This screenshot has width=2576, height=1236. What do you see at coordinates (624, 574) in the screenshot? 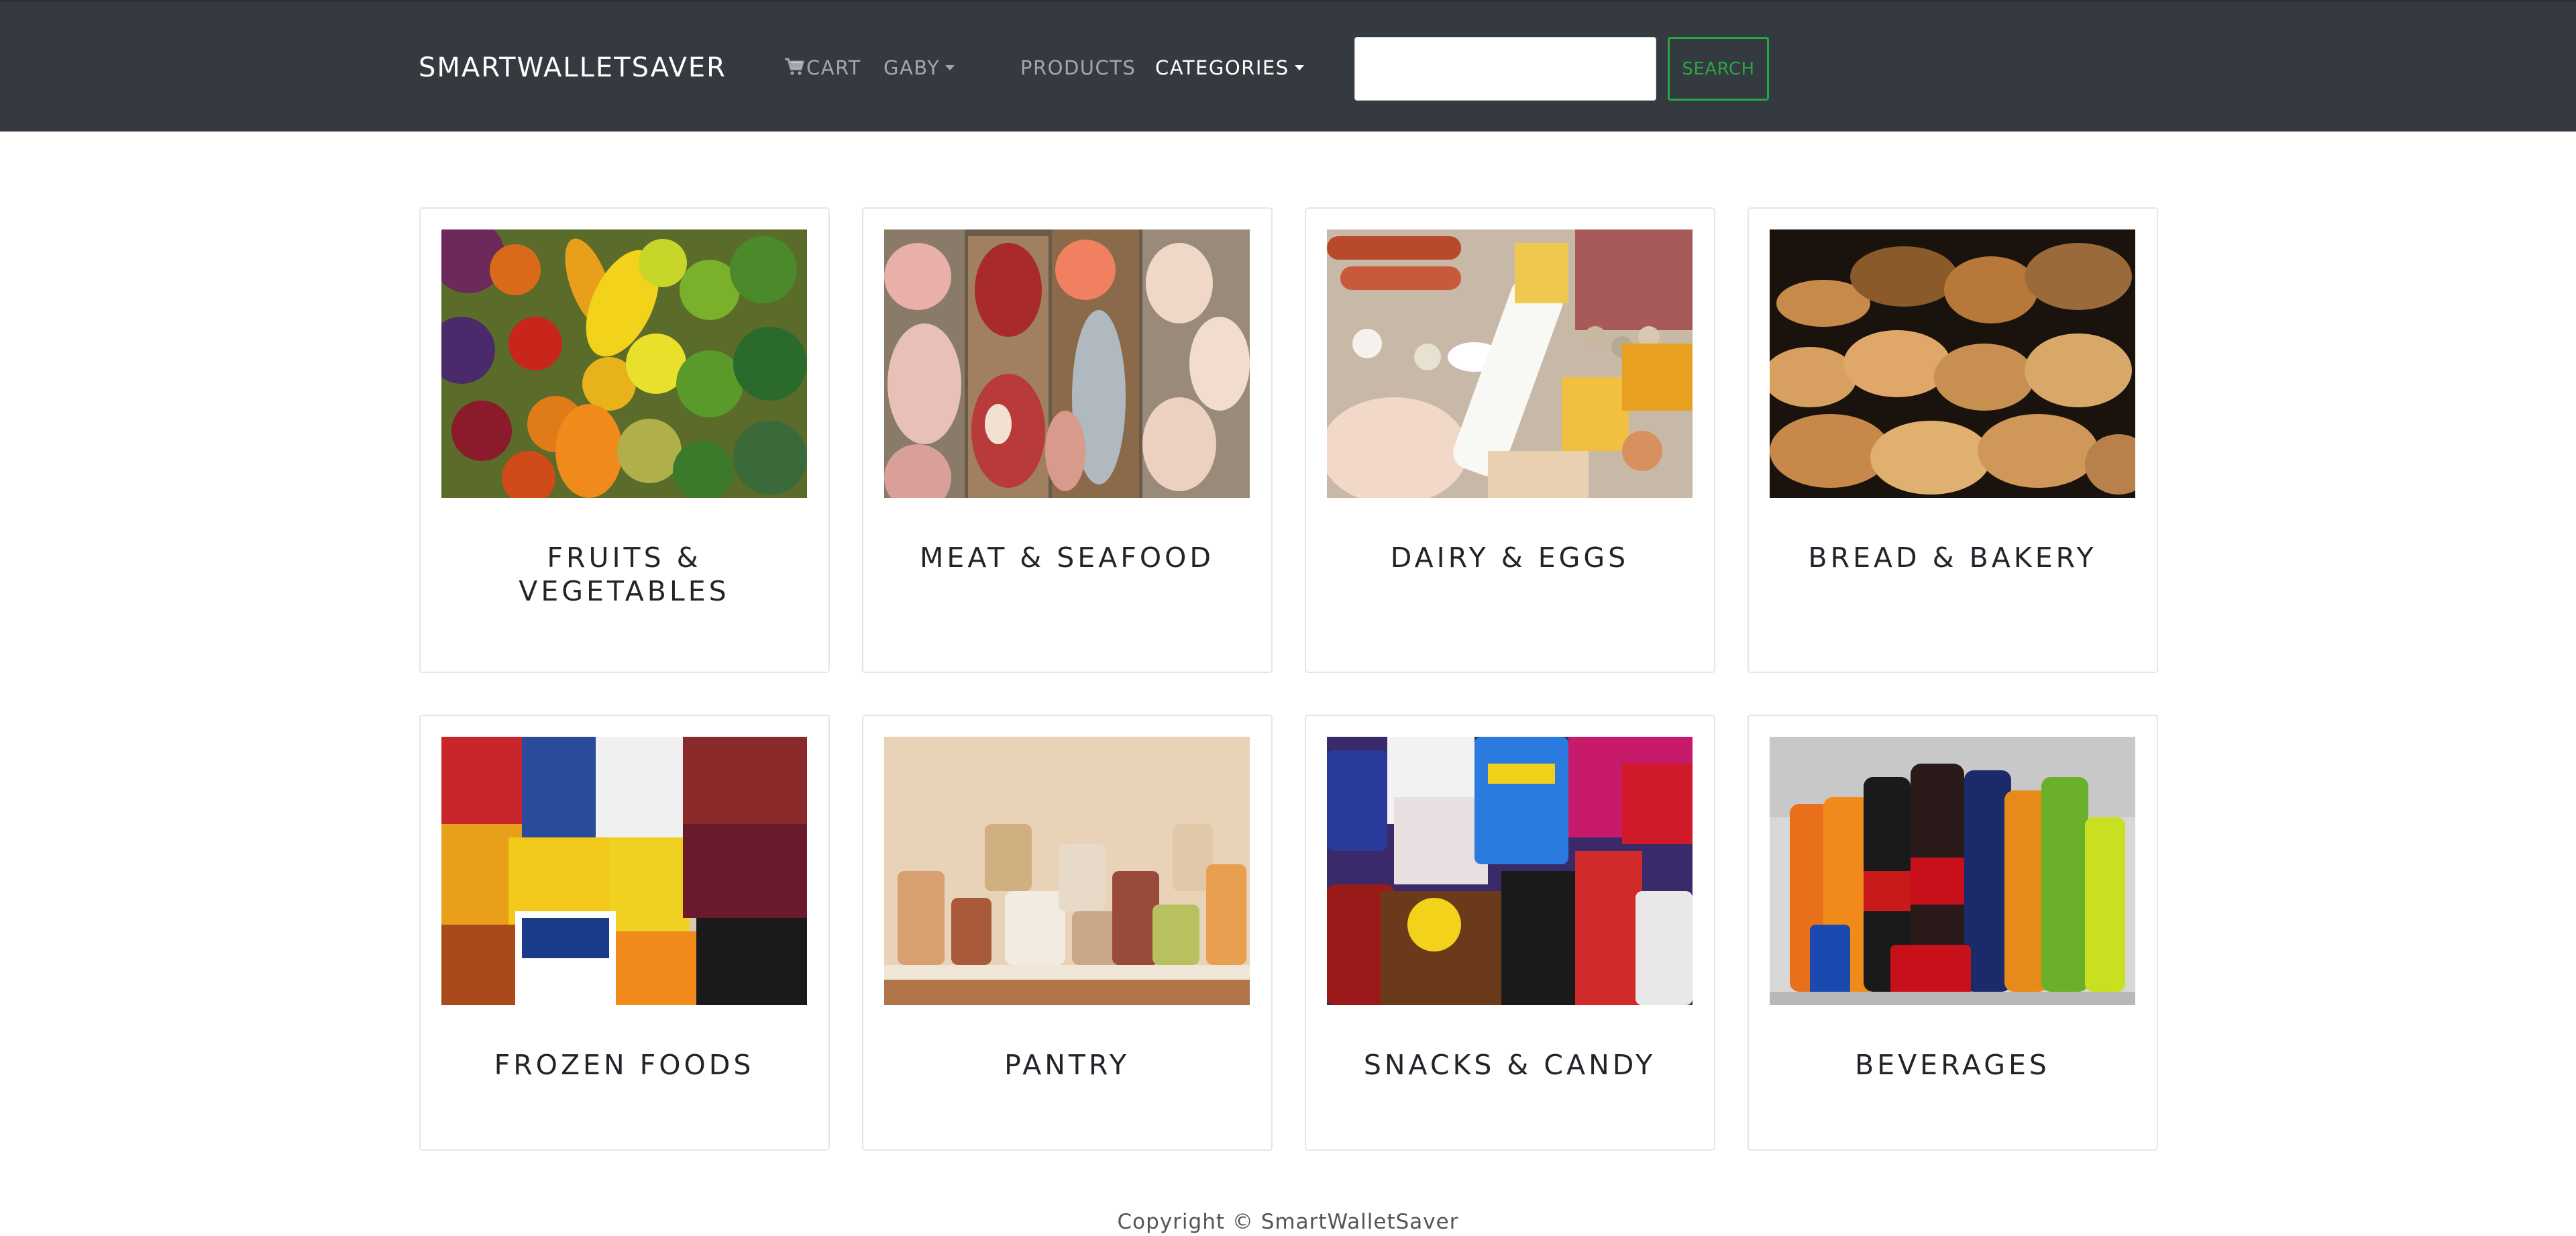
I see `category-title: FRUITS & VEGETABLES` at bounding box center [624, 574].